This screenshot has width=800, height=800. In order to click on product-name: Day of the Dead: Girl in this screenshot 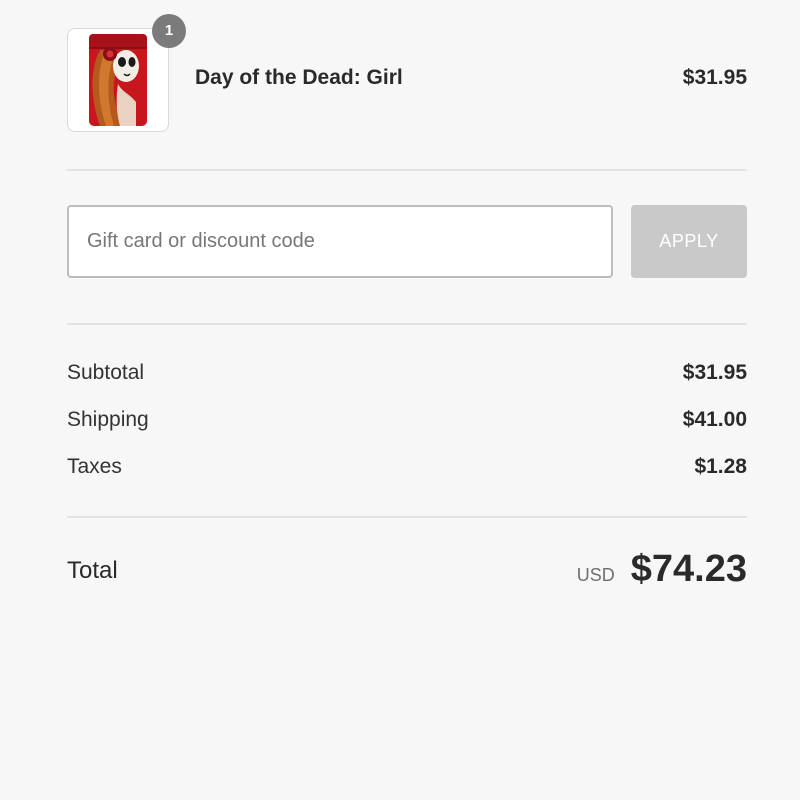, I will do `click(299, 77)`.